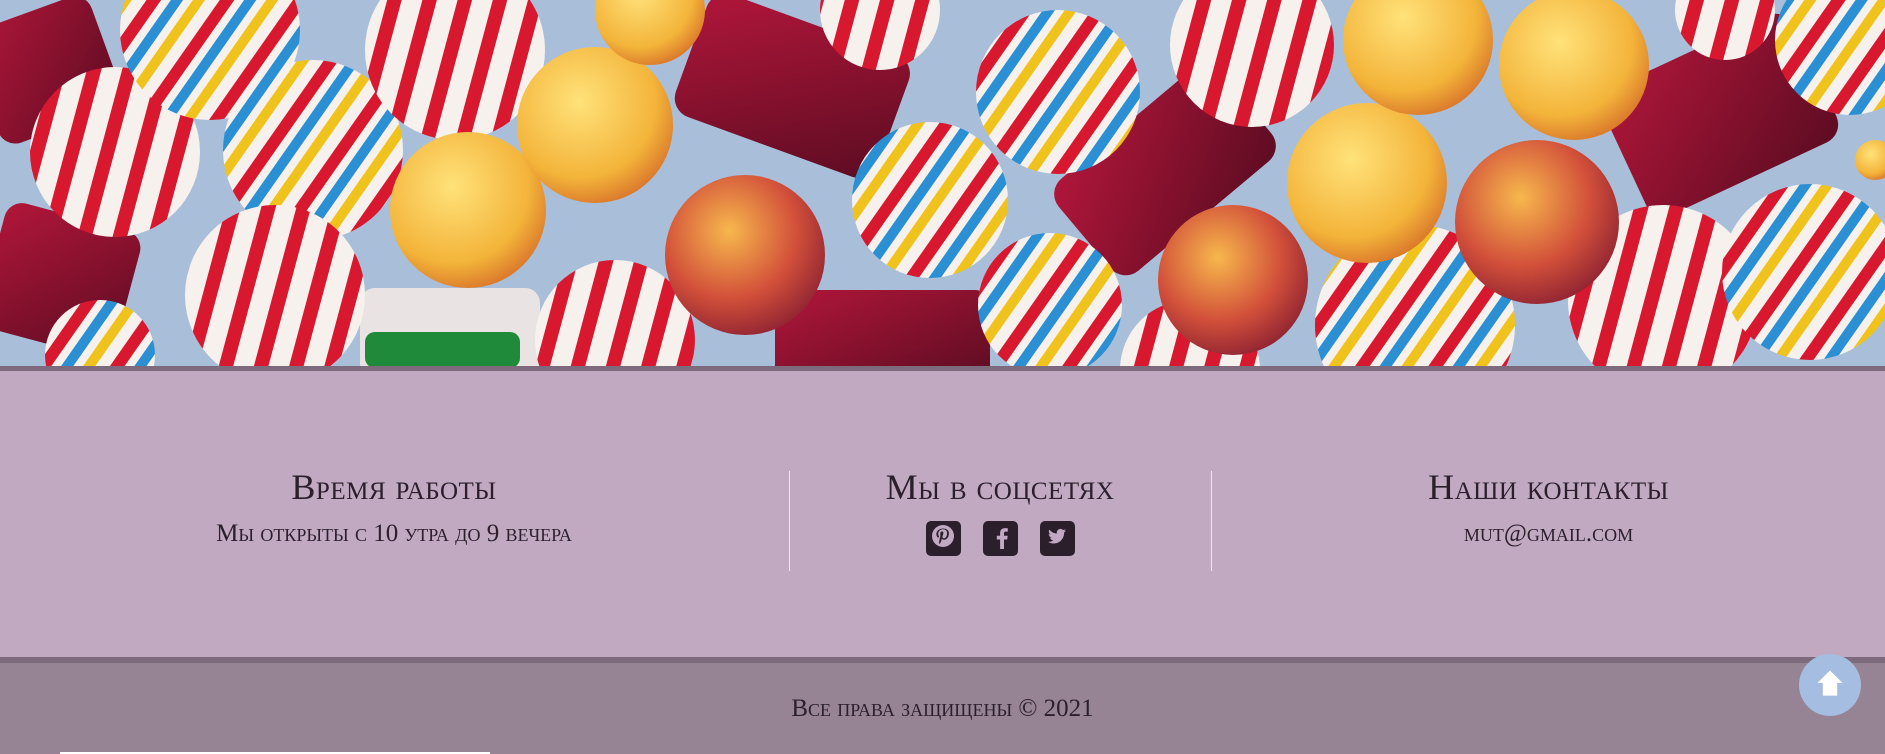  What do you see at coordinates (1548, 534) in the screenshot?
I see `contact-email-link: mut@gmail.com` at bounding box center [1548, 534].